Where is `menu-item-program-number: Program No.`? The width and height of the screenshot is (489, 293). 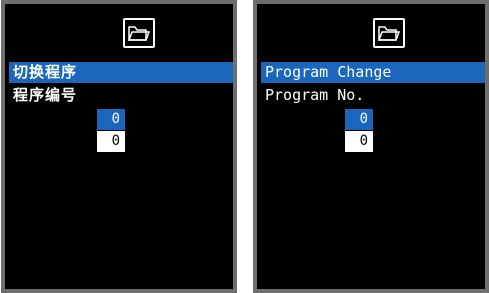 menu-item-program-number: Program No. is located at coordinates (373, 95).